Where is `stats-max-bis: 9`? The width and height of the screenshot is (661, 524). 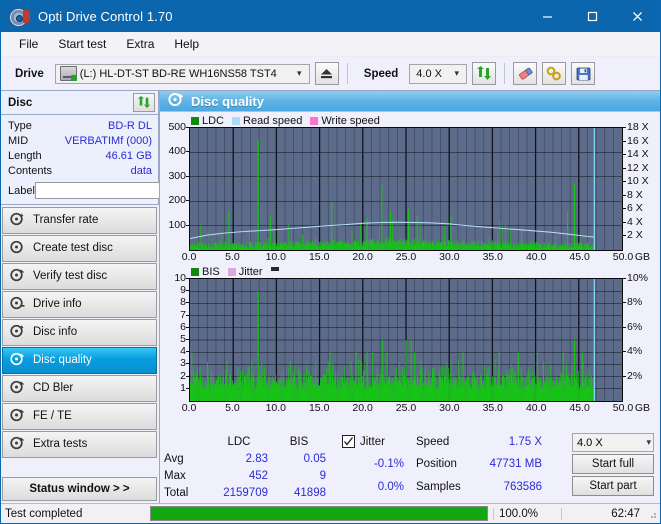
stats-max-bis: 9 is located at coordinates (322, 475).